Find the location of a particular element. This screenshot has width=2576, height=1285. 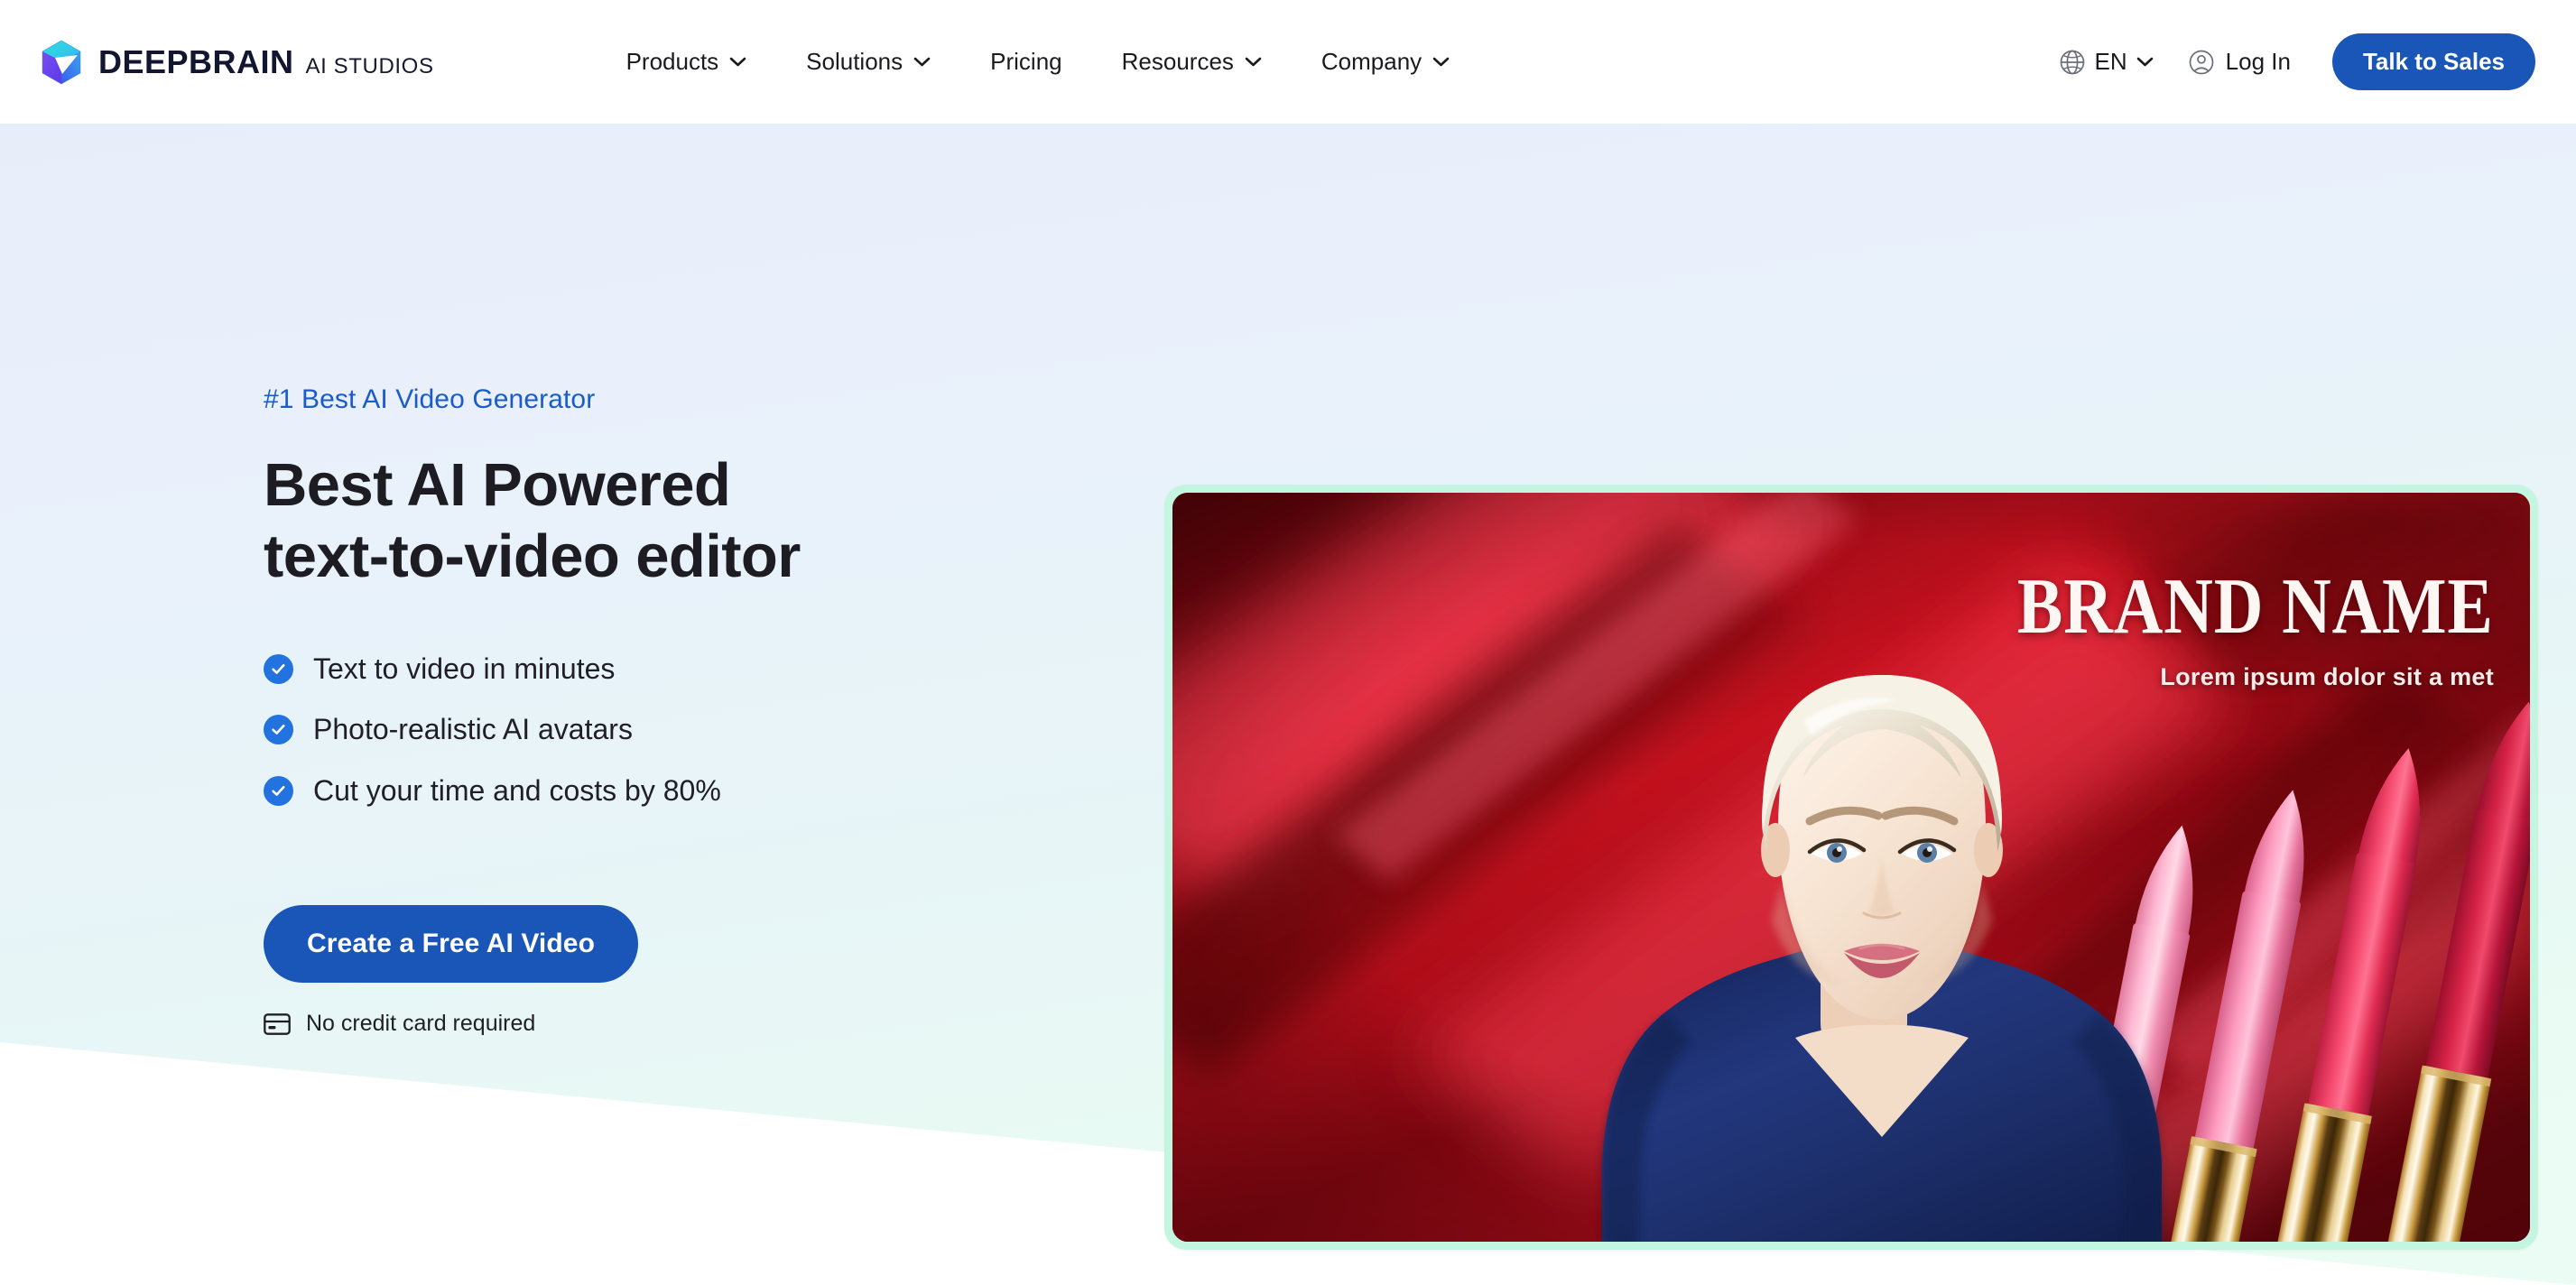

nav-label-pricing: Pricing is located at coordinates (1026, 61).